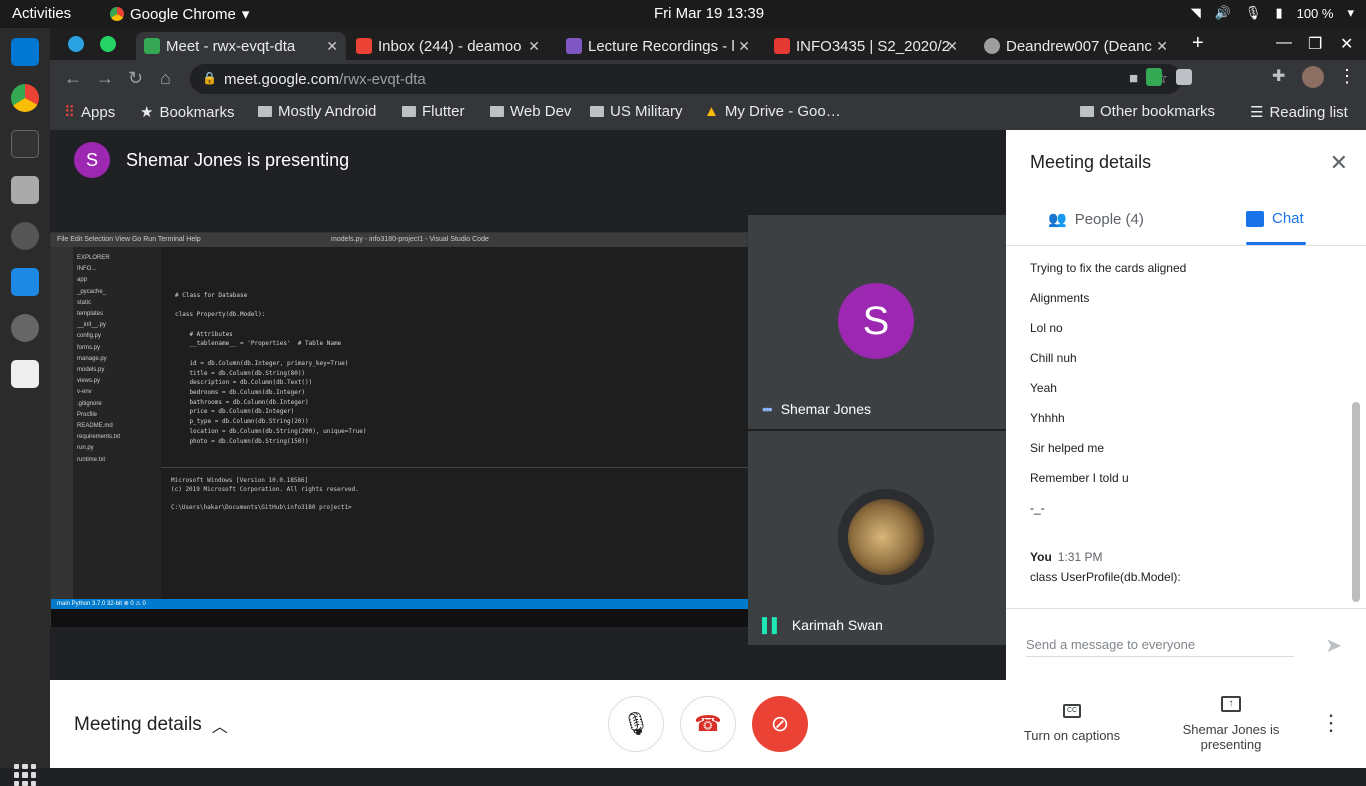 The width and height of the screenshot is (1366, 786). I want to click on participant-tile: S ••• Shemar Jones, so click(877, 322).